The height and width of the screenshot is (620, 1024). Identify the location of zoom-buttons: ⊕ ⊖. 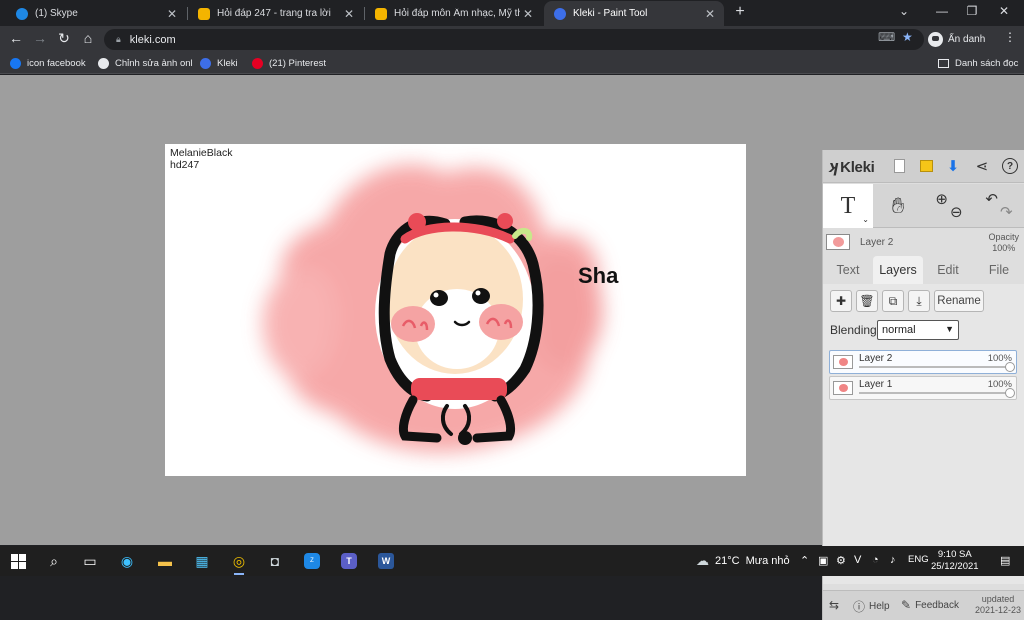
(948, 206).